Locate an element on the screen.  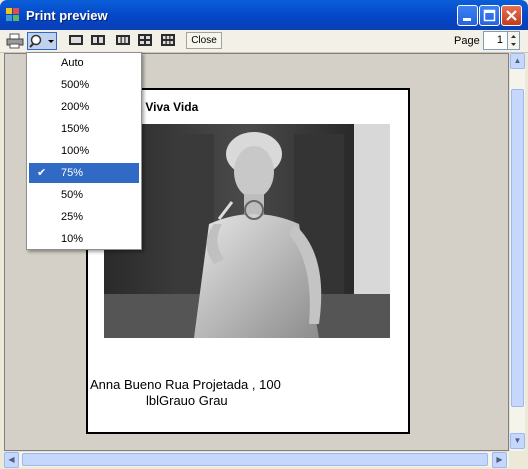
zoom-option-auto: Auto is located at coordinates (84, 63).